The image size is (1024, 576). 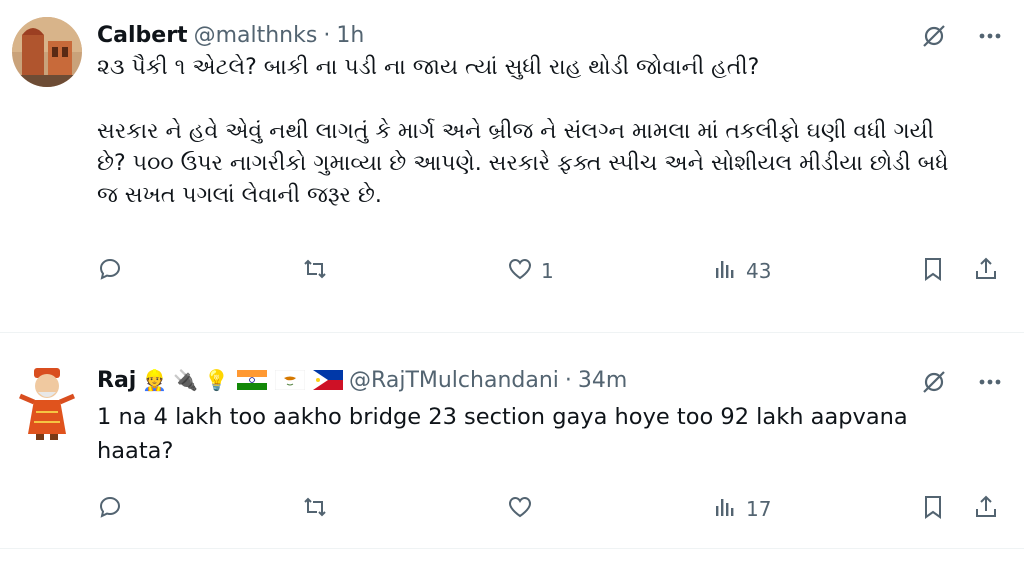 I want to click on display-name: Calbert, so click(x=142, y=35).